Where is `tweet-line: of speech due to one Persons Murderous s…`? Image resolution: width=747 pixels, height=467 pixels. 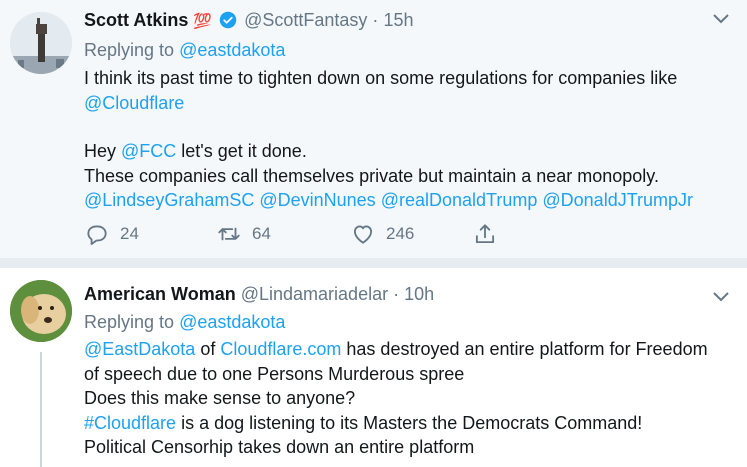
tweet-line: of speech due to one Persons Murderous s… is located at coordinates (274, 373).